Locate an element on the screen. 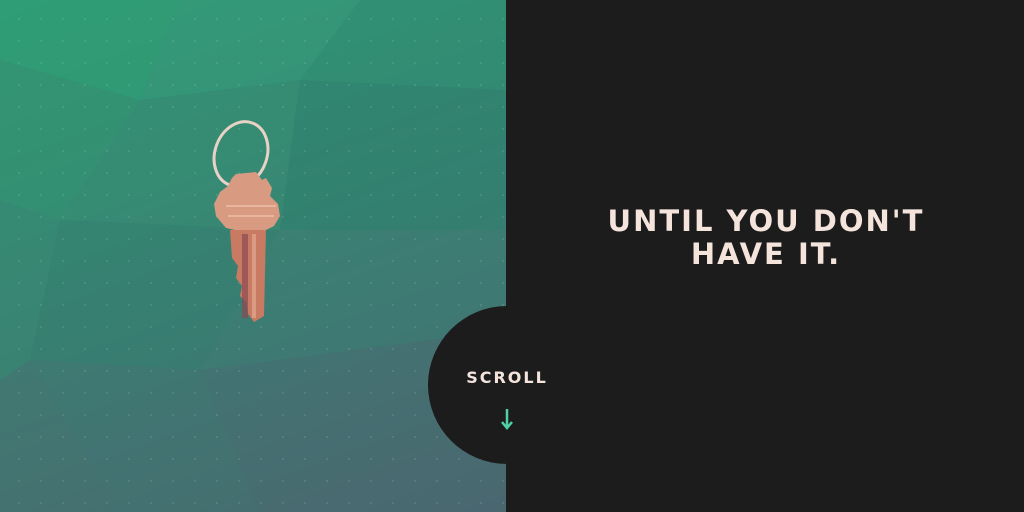 This screenshot has height=512, width=1024. headline: UNTIL YOU DON'T HAVE IT. is located at coordinates (765, 238).